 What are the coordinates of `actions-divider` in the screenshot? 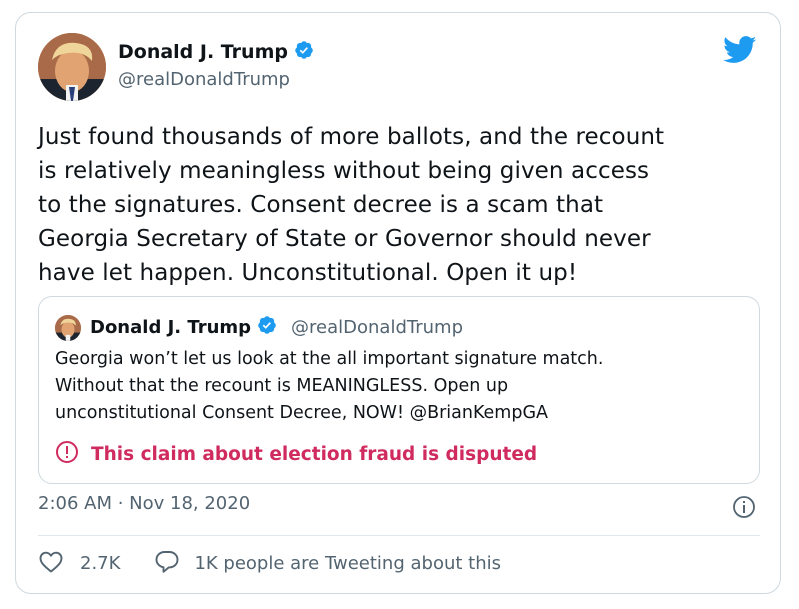 It's located at (399, 535).